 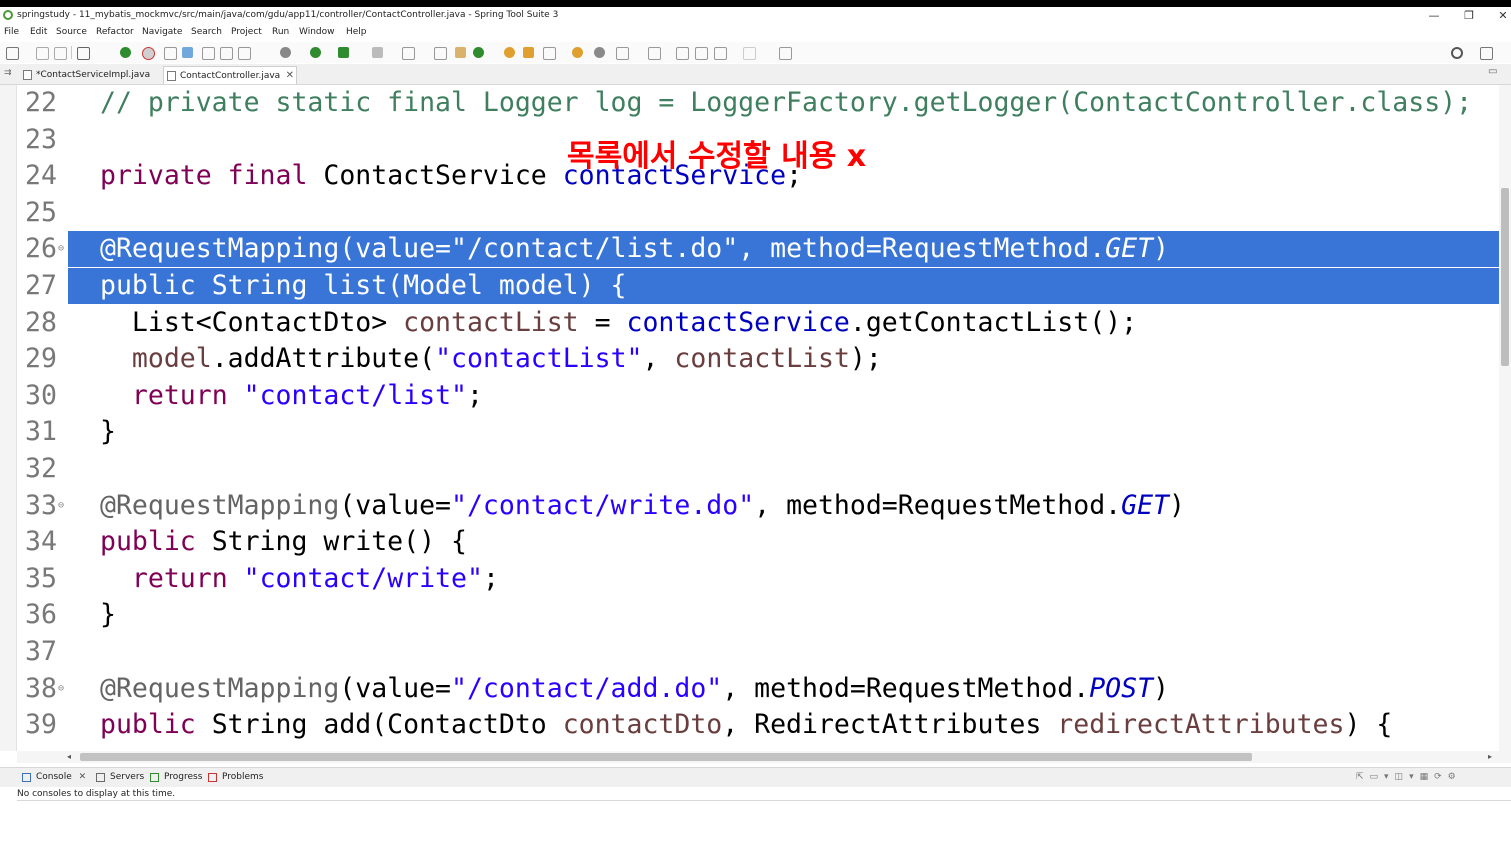 What do you see at coordinates (148, 53) in the screenshot?
I see `refresh-icon` at bounding box center [148, 53].